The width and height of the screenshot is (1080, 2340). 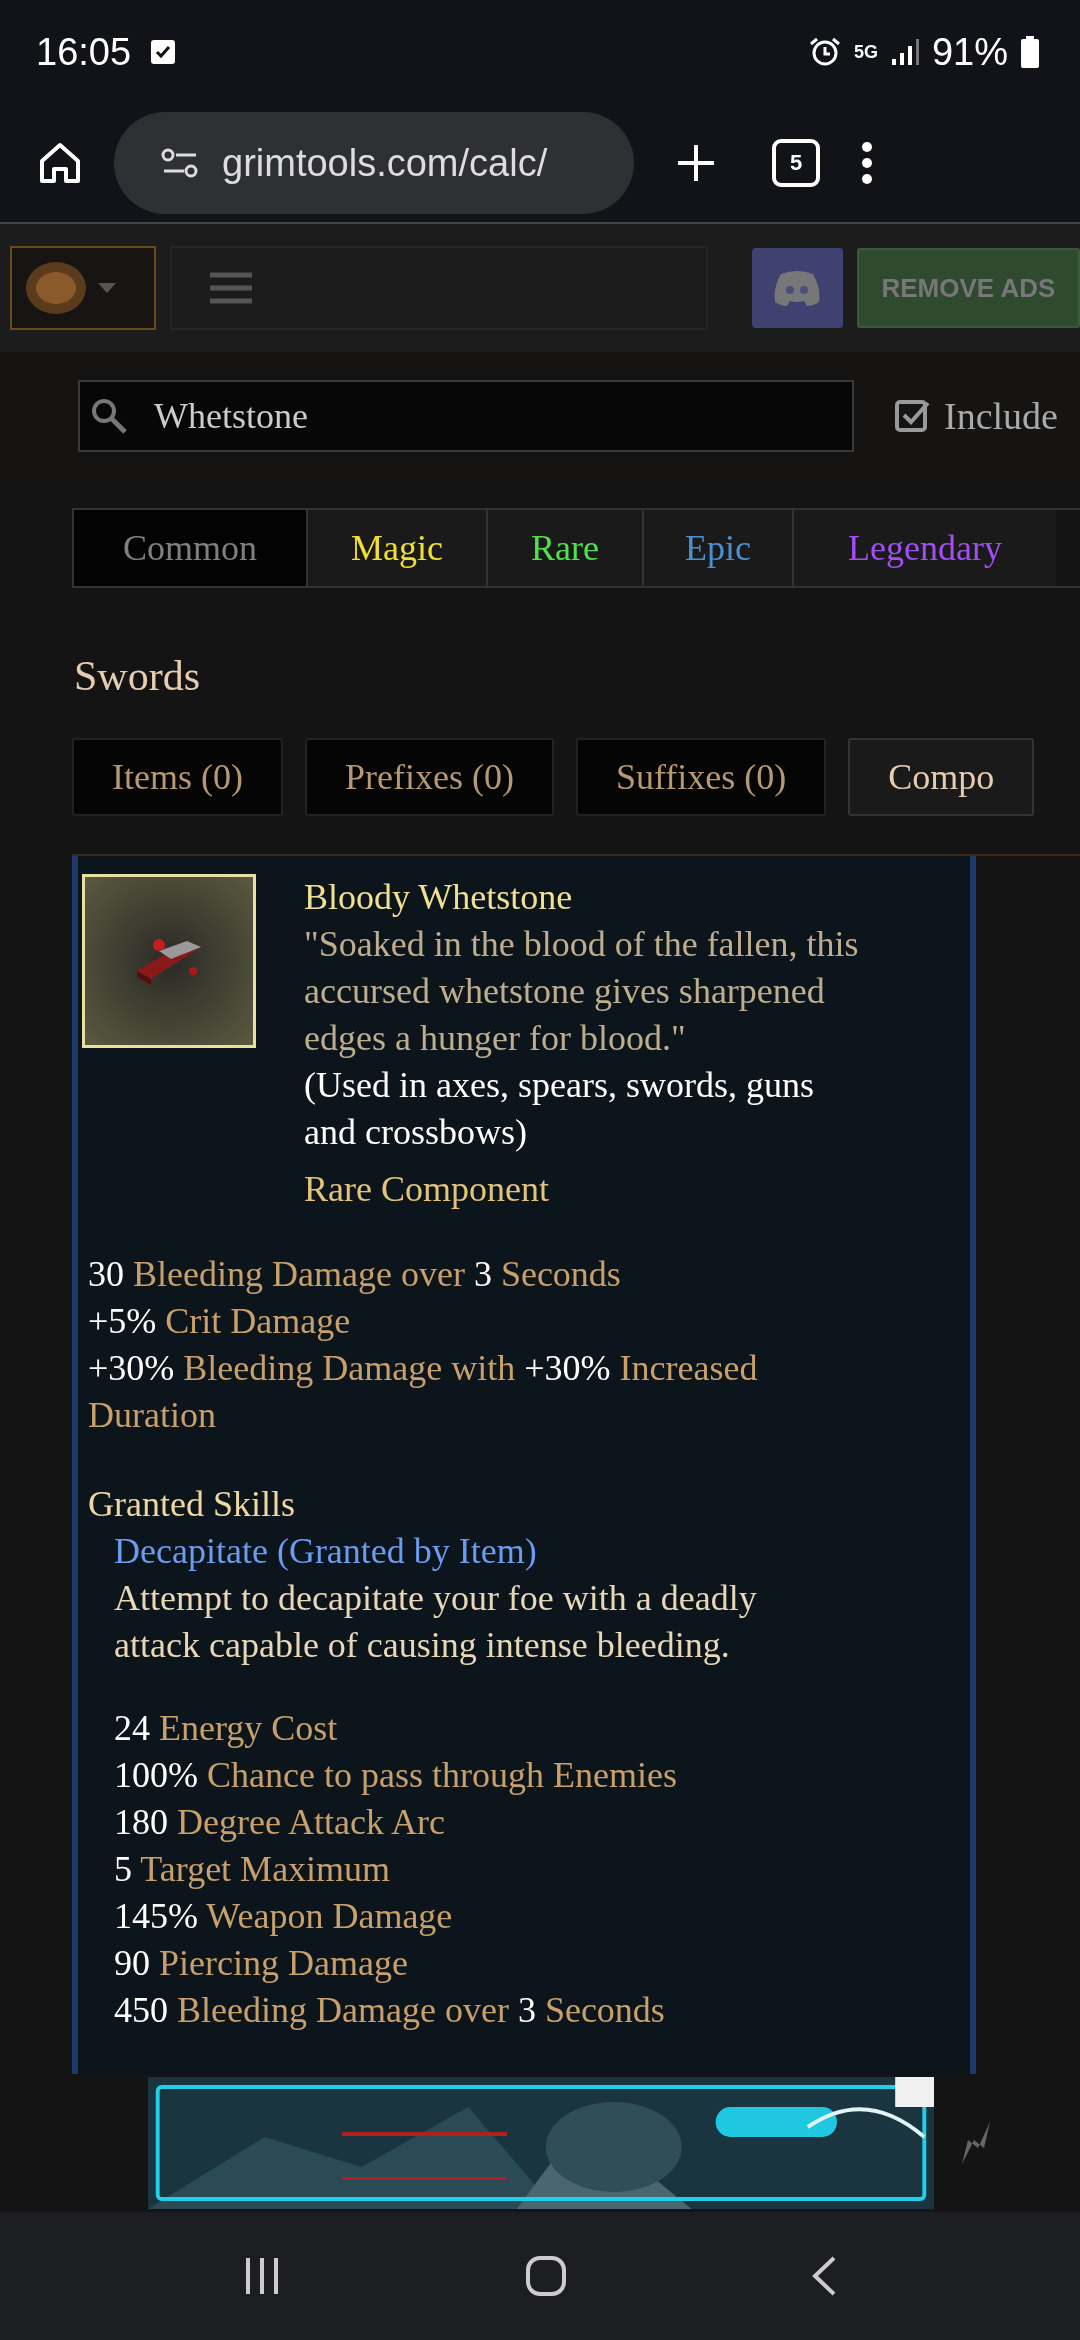 I want to click on tab-count-button: 5, so click(x=796, y=163).